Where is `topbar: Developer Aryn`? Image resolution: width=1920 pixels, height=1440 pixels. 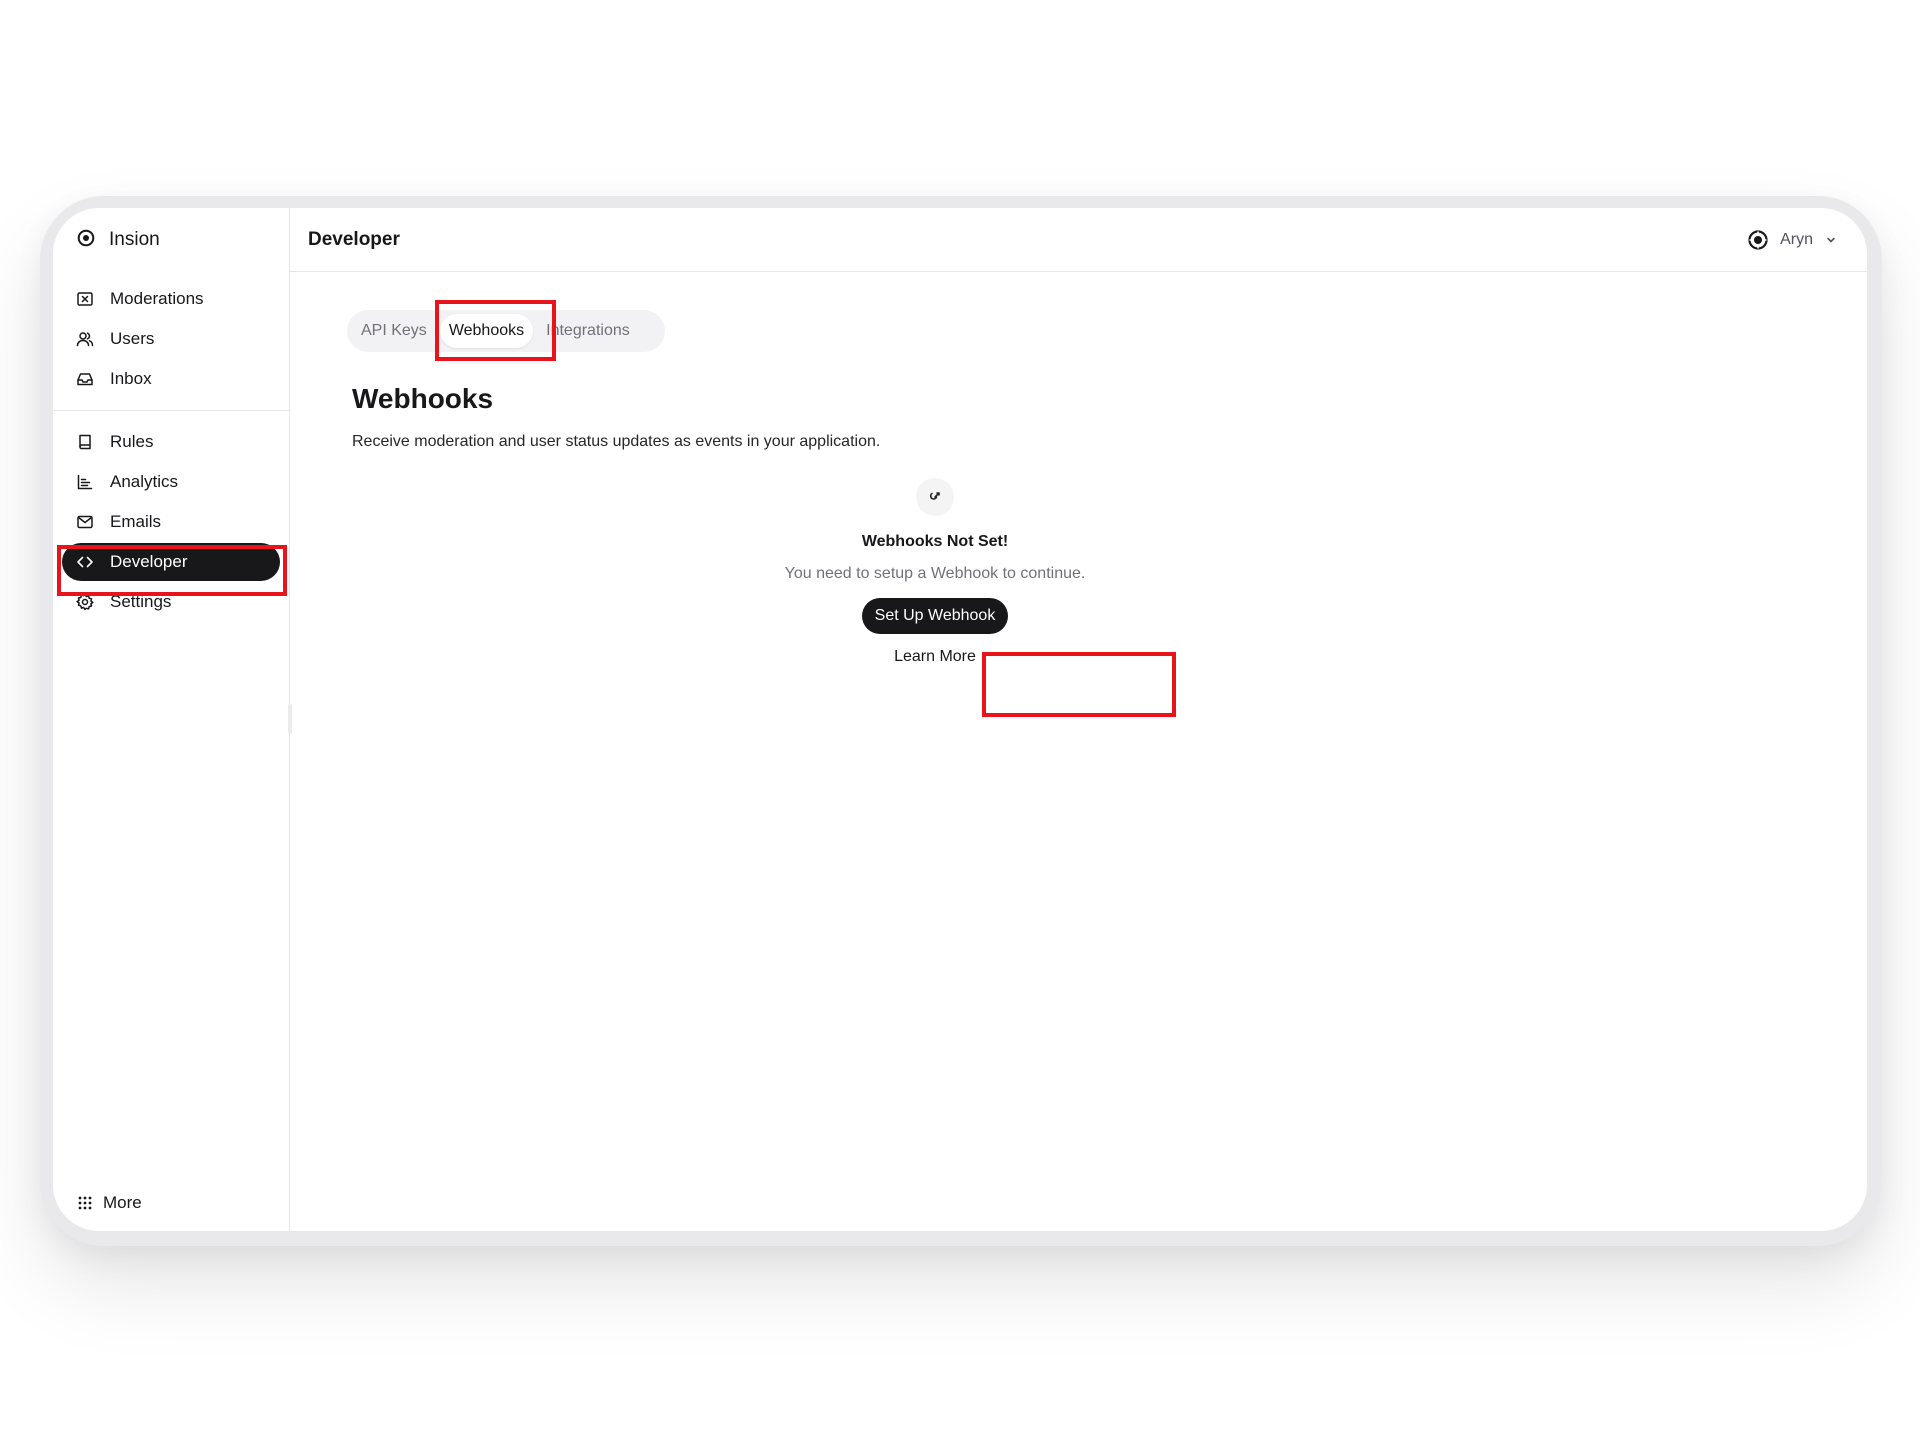 topbar: Developer Aryn is located at coordinates (1078, 240).